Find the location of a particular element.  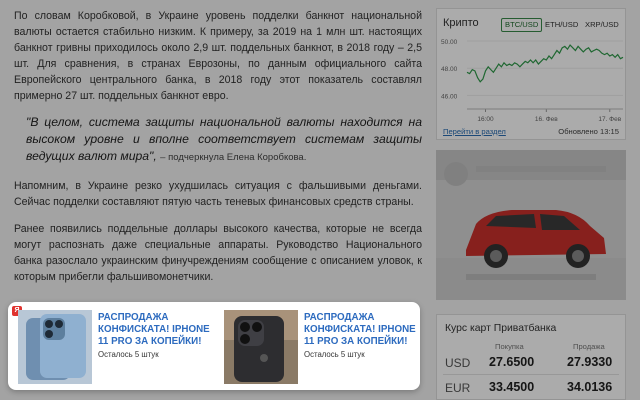

iphone-black-image is located at coordinates (261, 347).